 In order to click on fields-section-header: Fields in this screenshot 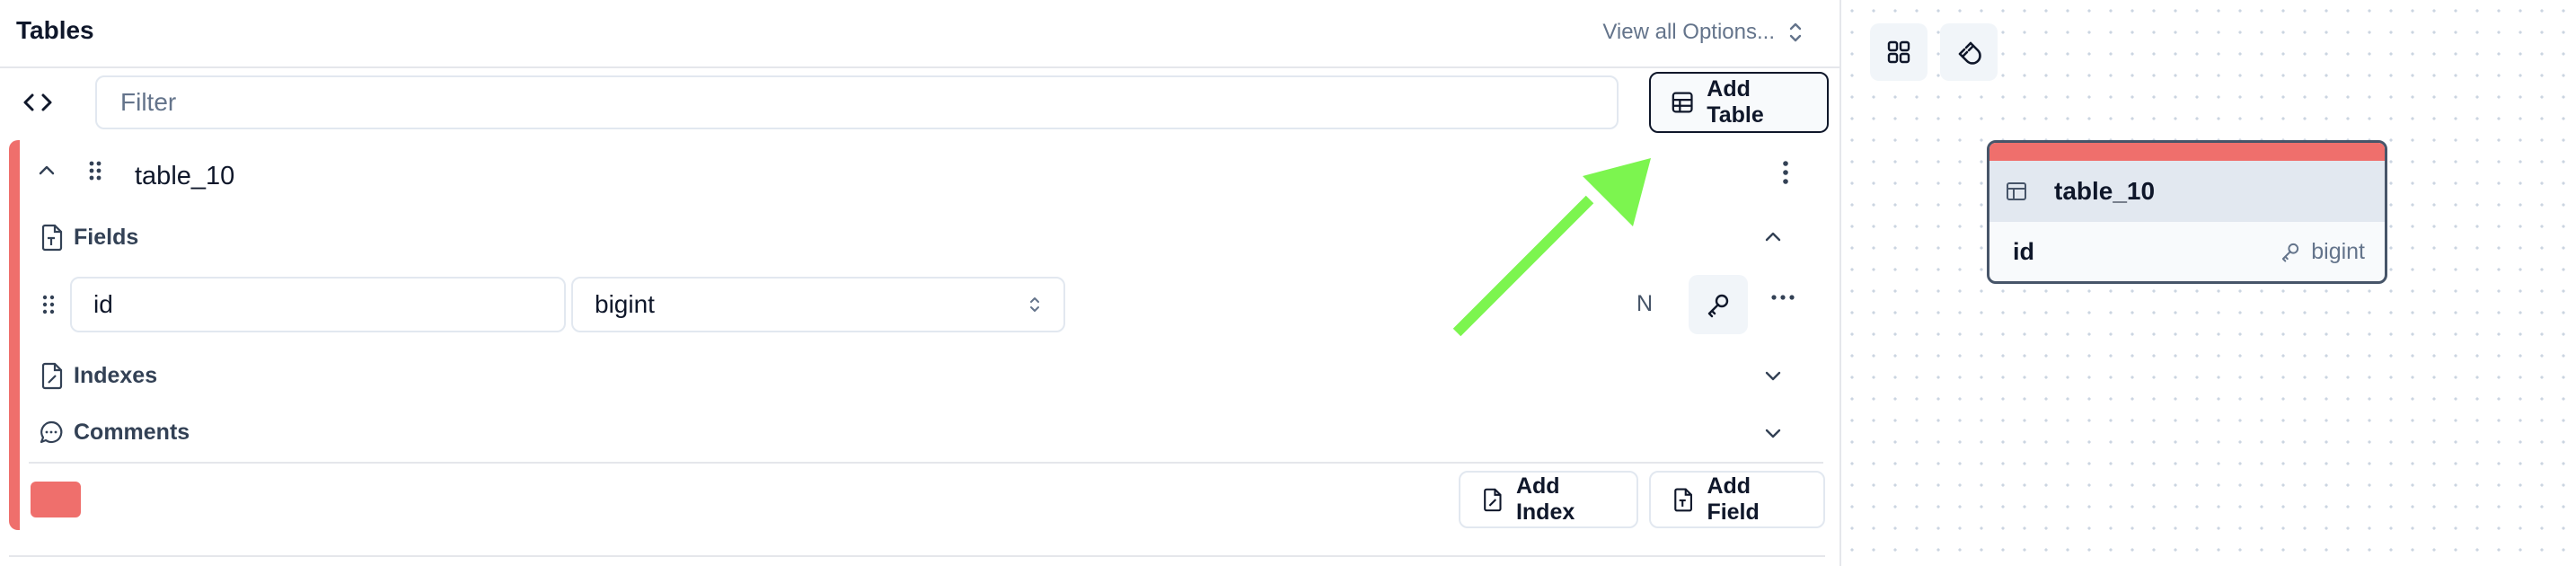, I will do `click(88, 237)`.